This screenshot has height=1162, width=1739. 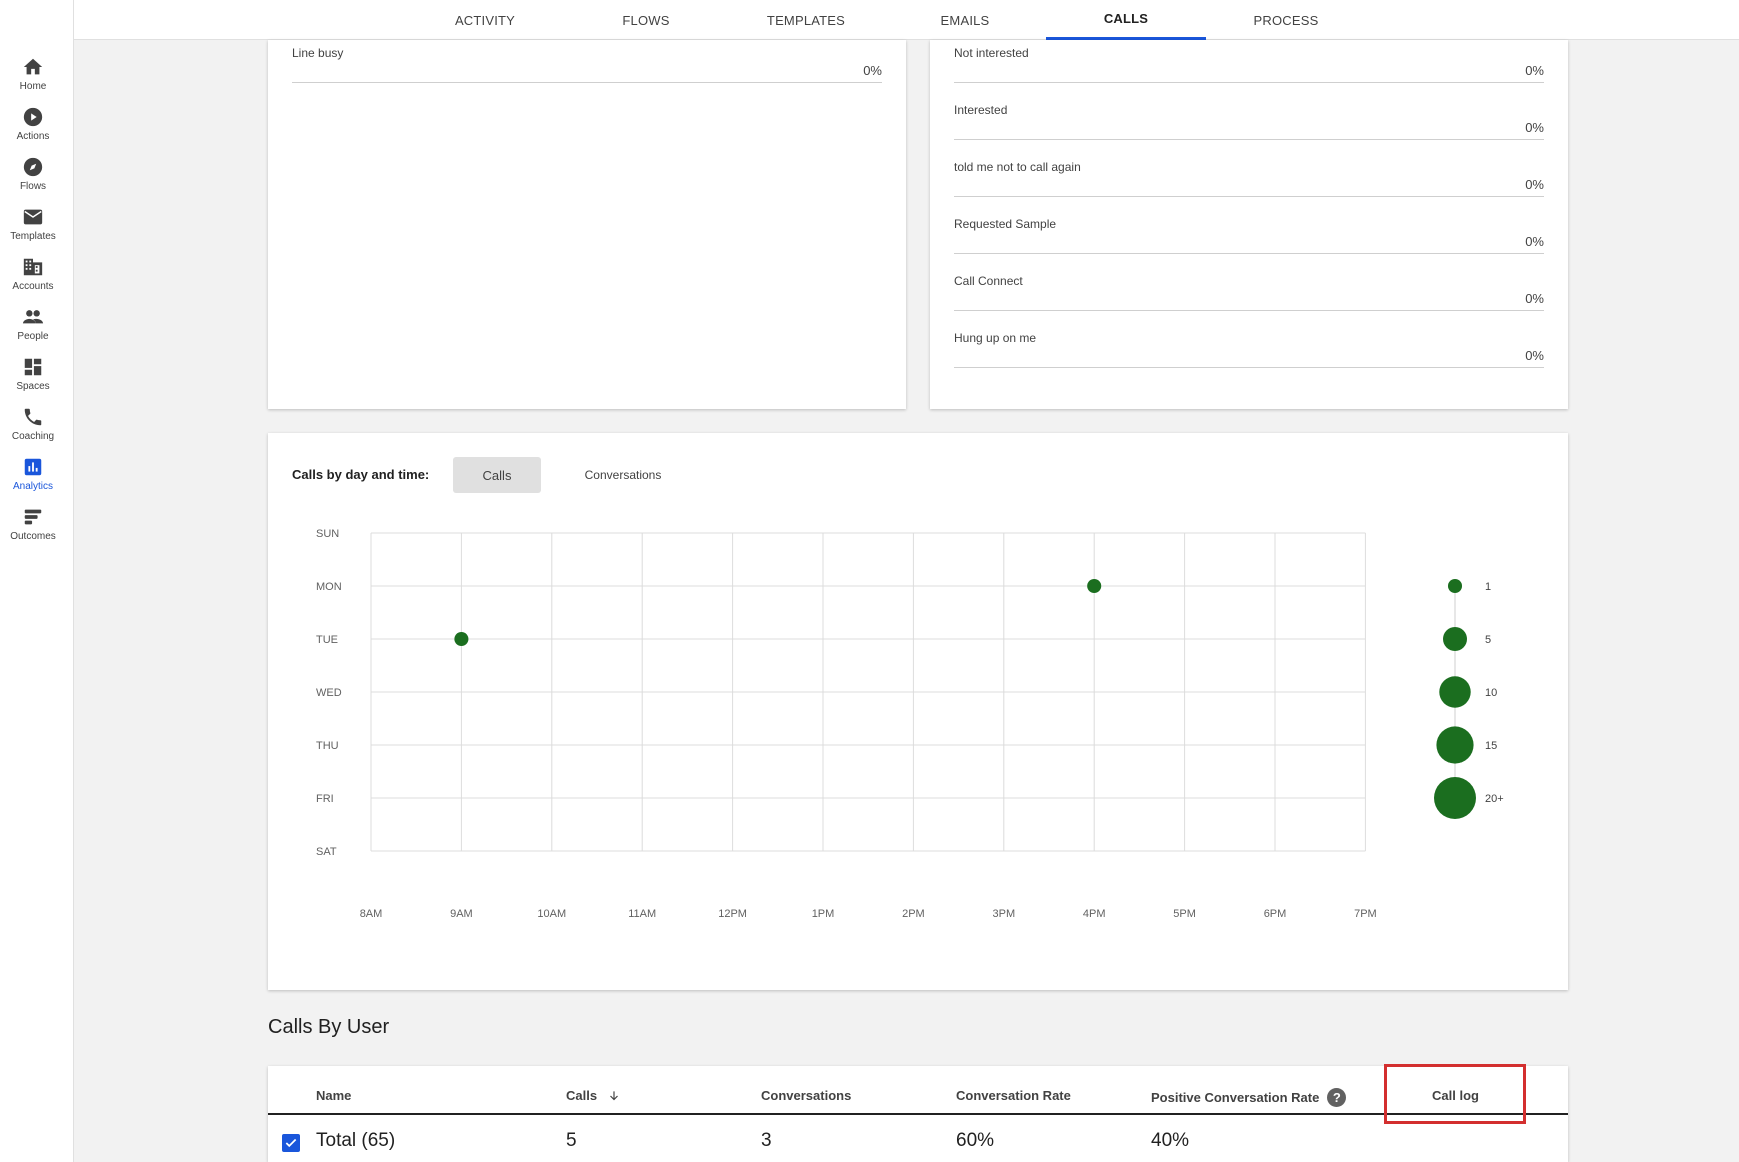 What do you see at coordinates (1337, 1097) in the screenshot?
I see `help-icon: ?` at bounding box center [1337, 1097].